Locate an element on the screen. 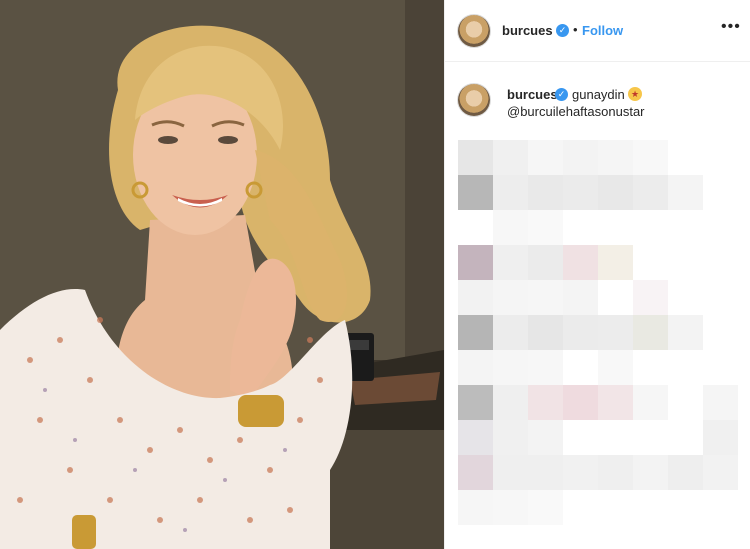 This screenshot has height=549, width=750. post-author-username: burcues is located at coordinates (527, 30).